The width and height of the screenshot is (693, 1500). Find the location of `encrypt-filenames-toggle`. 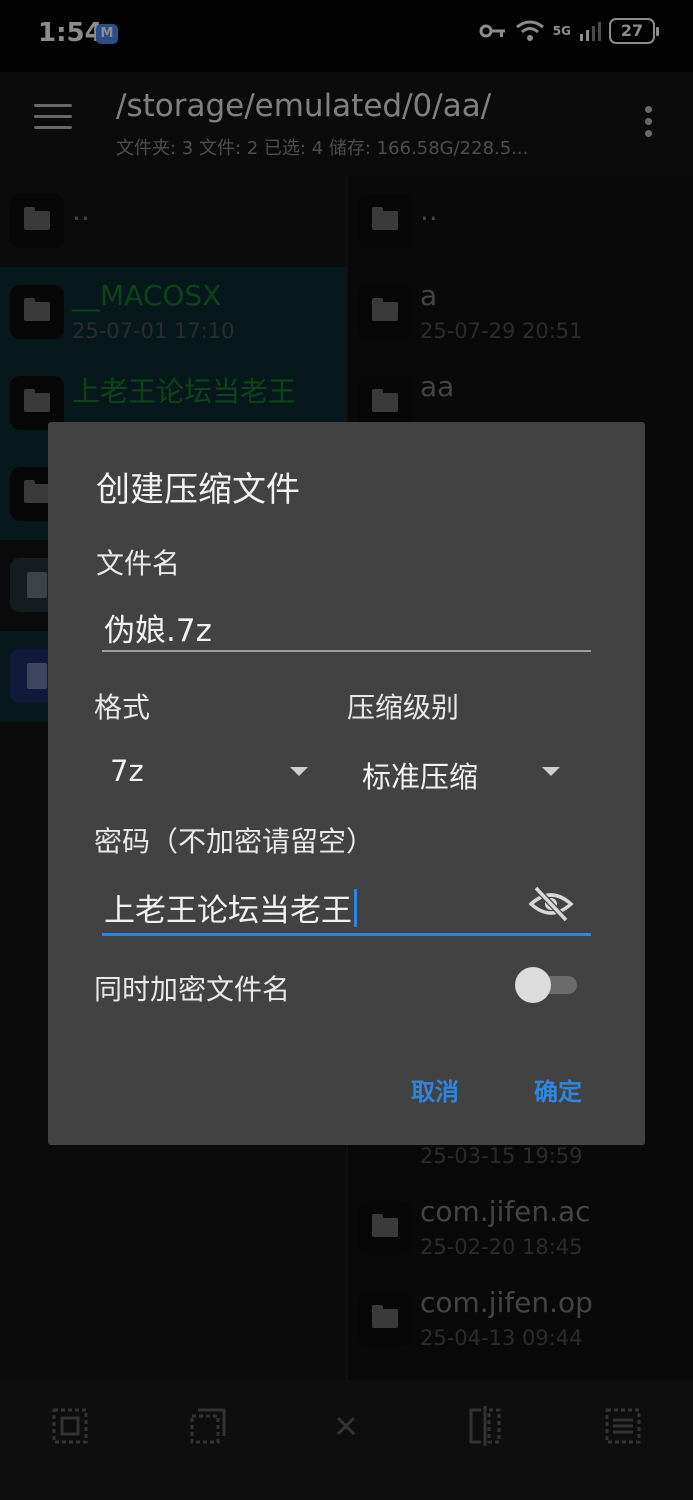

encrypt-filenames-toggle is located at coordinates (547, 985).